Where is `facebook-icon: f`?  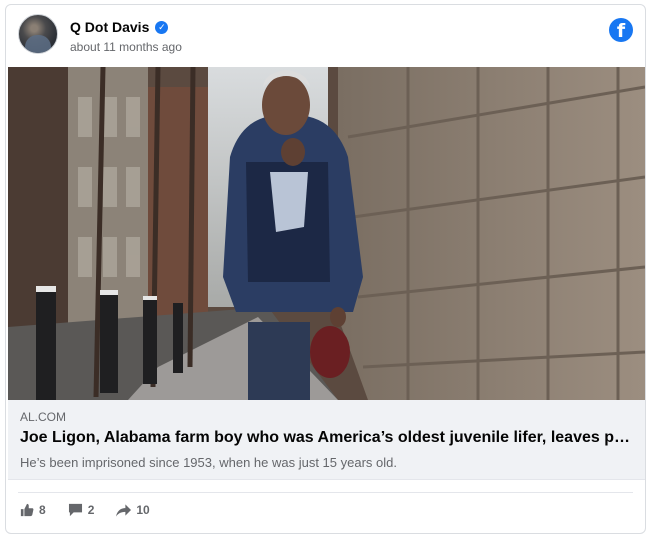
facebook-icon: f is located at coordinates (621, 30).